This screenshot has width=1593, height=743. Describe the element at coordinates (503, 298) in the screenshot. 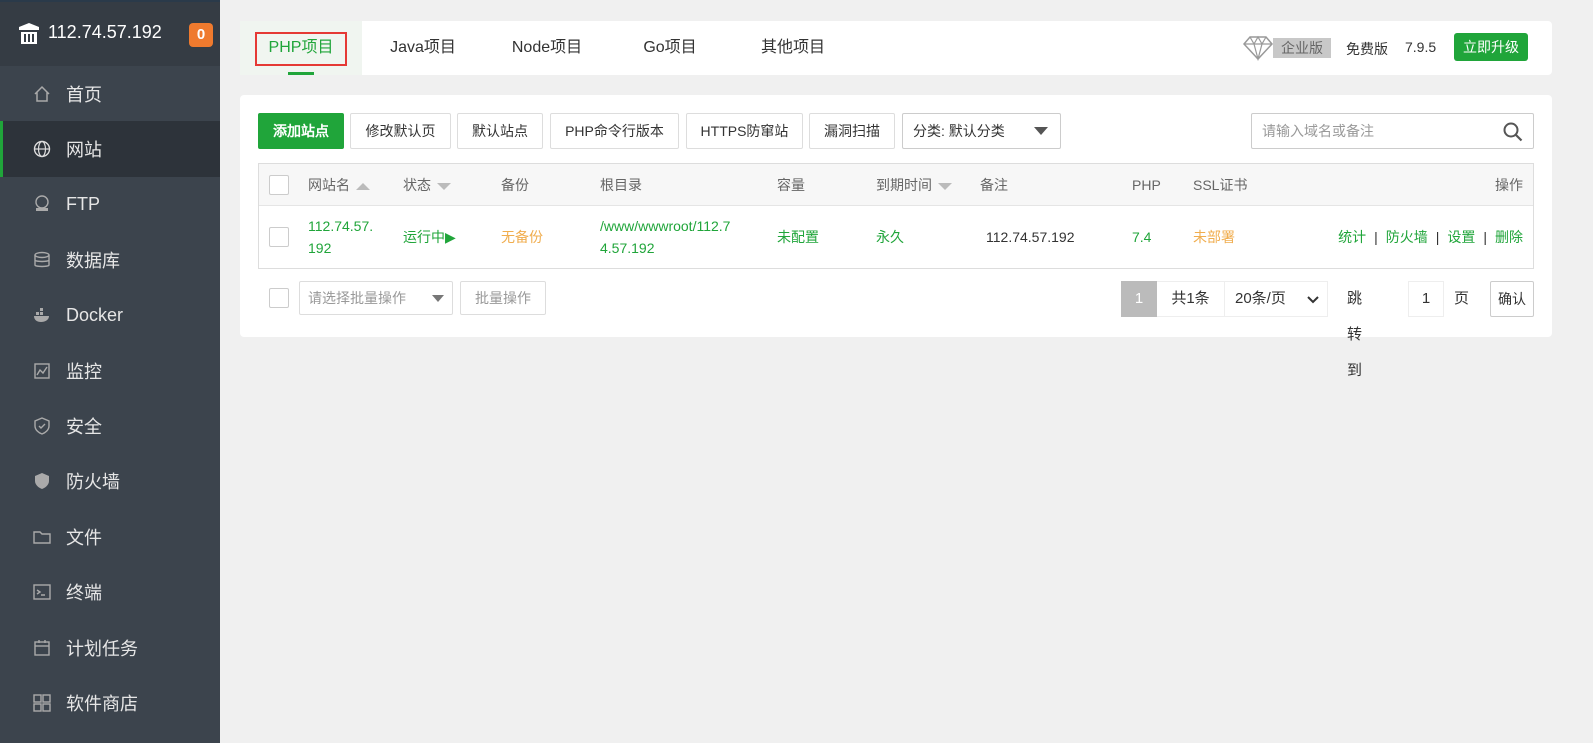

I see `batch-operation-button: 批量操作` at that location.